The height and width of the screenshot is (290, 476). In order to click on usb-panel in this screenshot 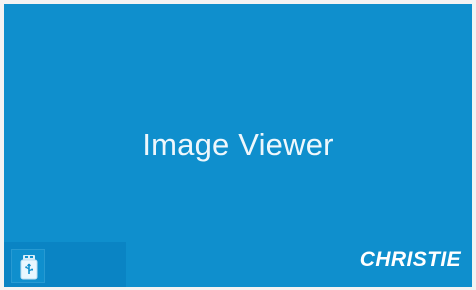, I will do `click(65, 264)`.